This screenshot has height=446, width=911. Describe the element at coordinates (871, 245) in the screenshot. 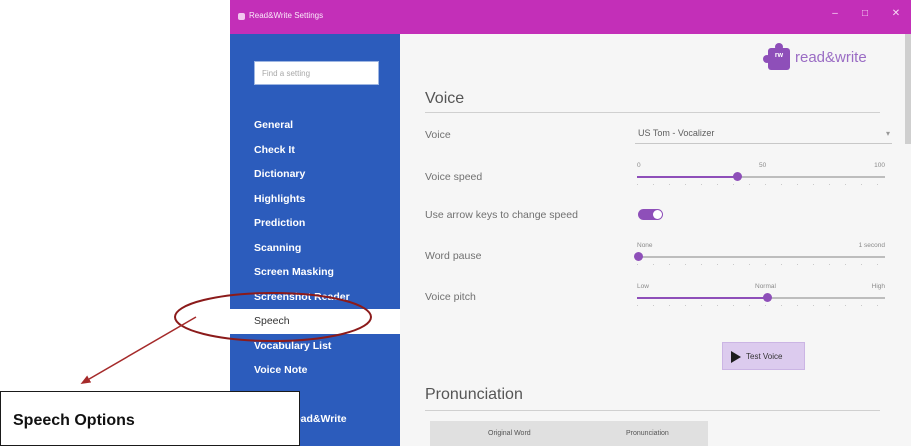

I see `pause-tick-label: 1 second` at that location.